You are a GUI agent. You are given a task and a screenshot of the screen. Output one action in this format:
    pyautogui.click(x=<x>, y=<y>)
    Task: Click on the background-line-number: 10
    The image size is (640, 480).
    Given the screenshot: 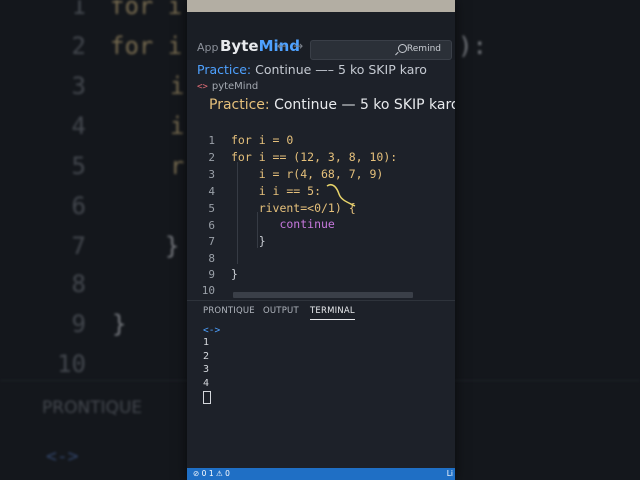 What is the action you would take?
    pyautogui.click(x=71, y=364)
    